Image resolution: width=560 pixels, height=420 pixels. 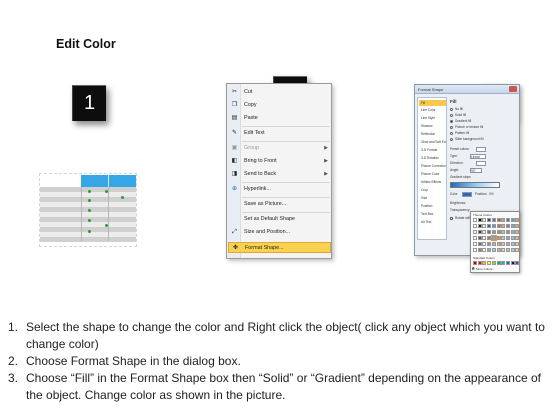 I want to click on menu-item-paste: ▤ Paste, so click(x=279, y=118).